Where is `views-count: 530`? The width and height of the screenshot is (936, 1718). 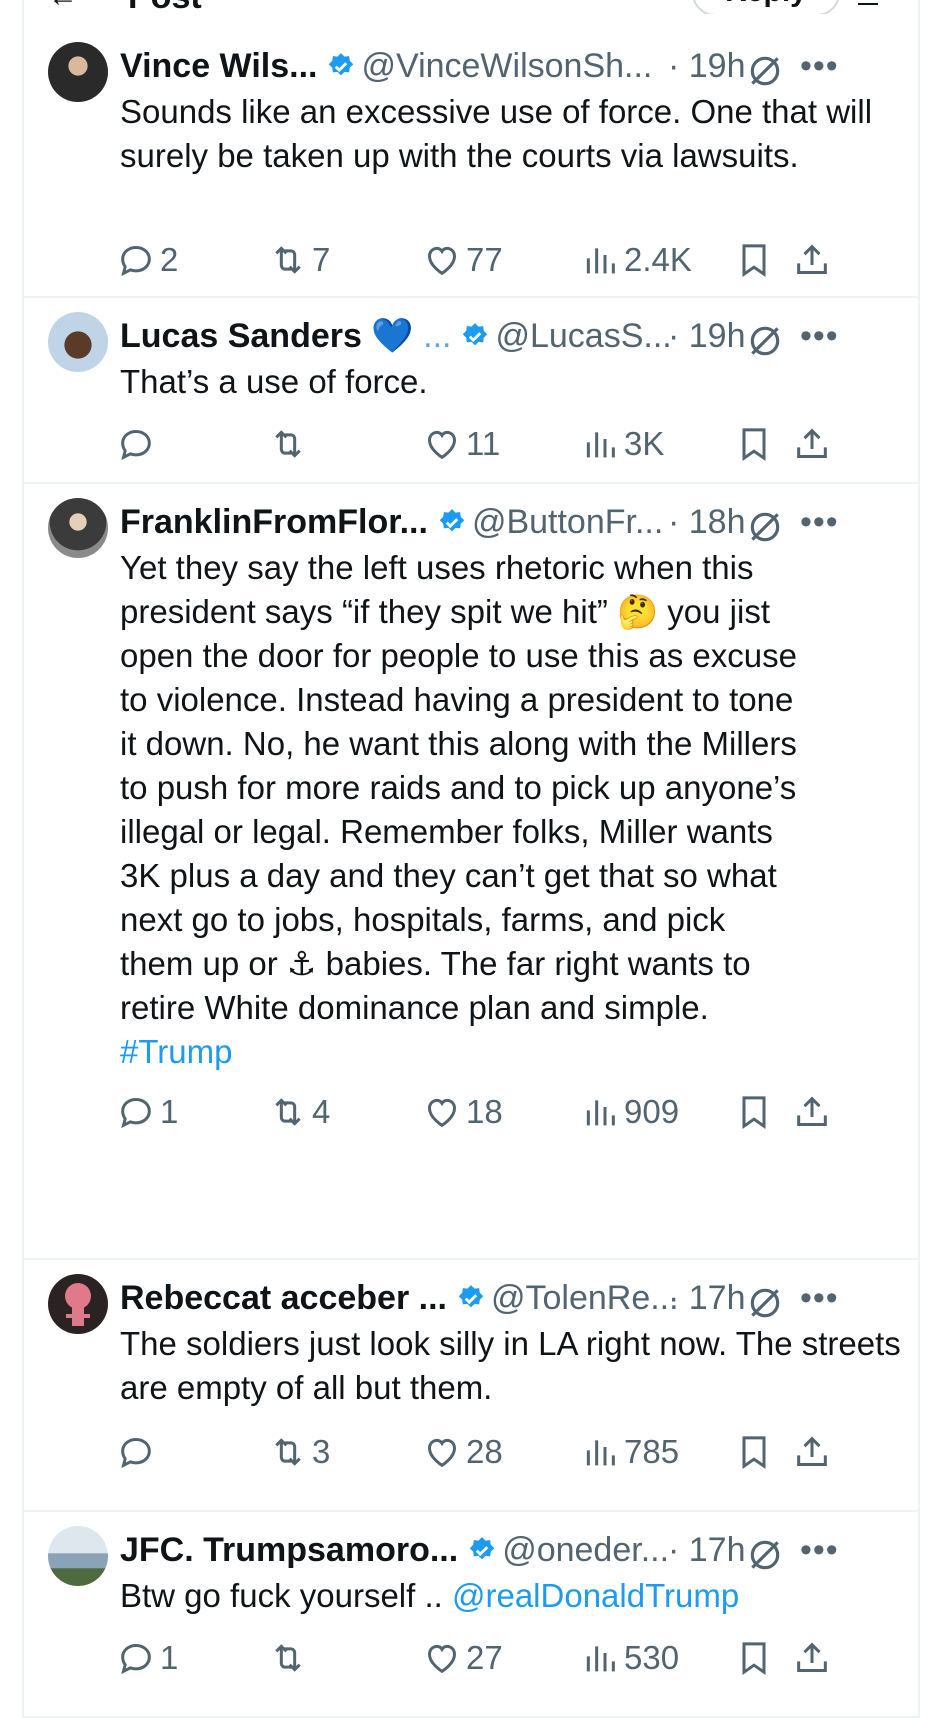
views-count: 530 is located at coordinates (652, 1657).